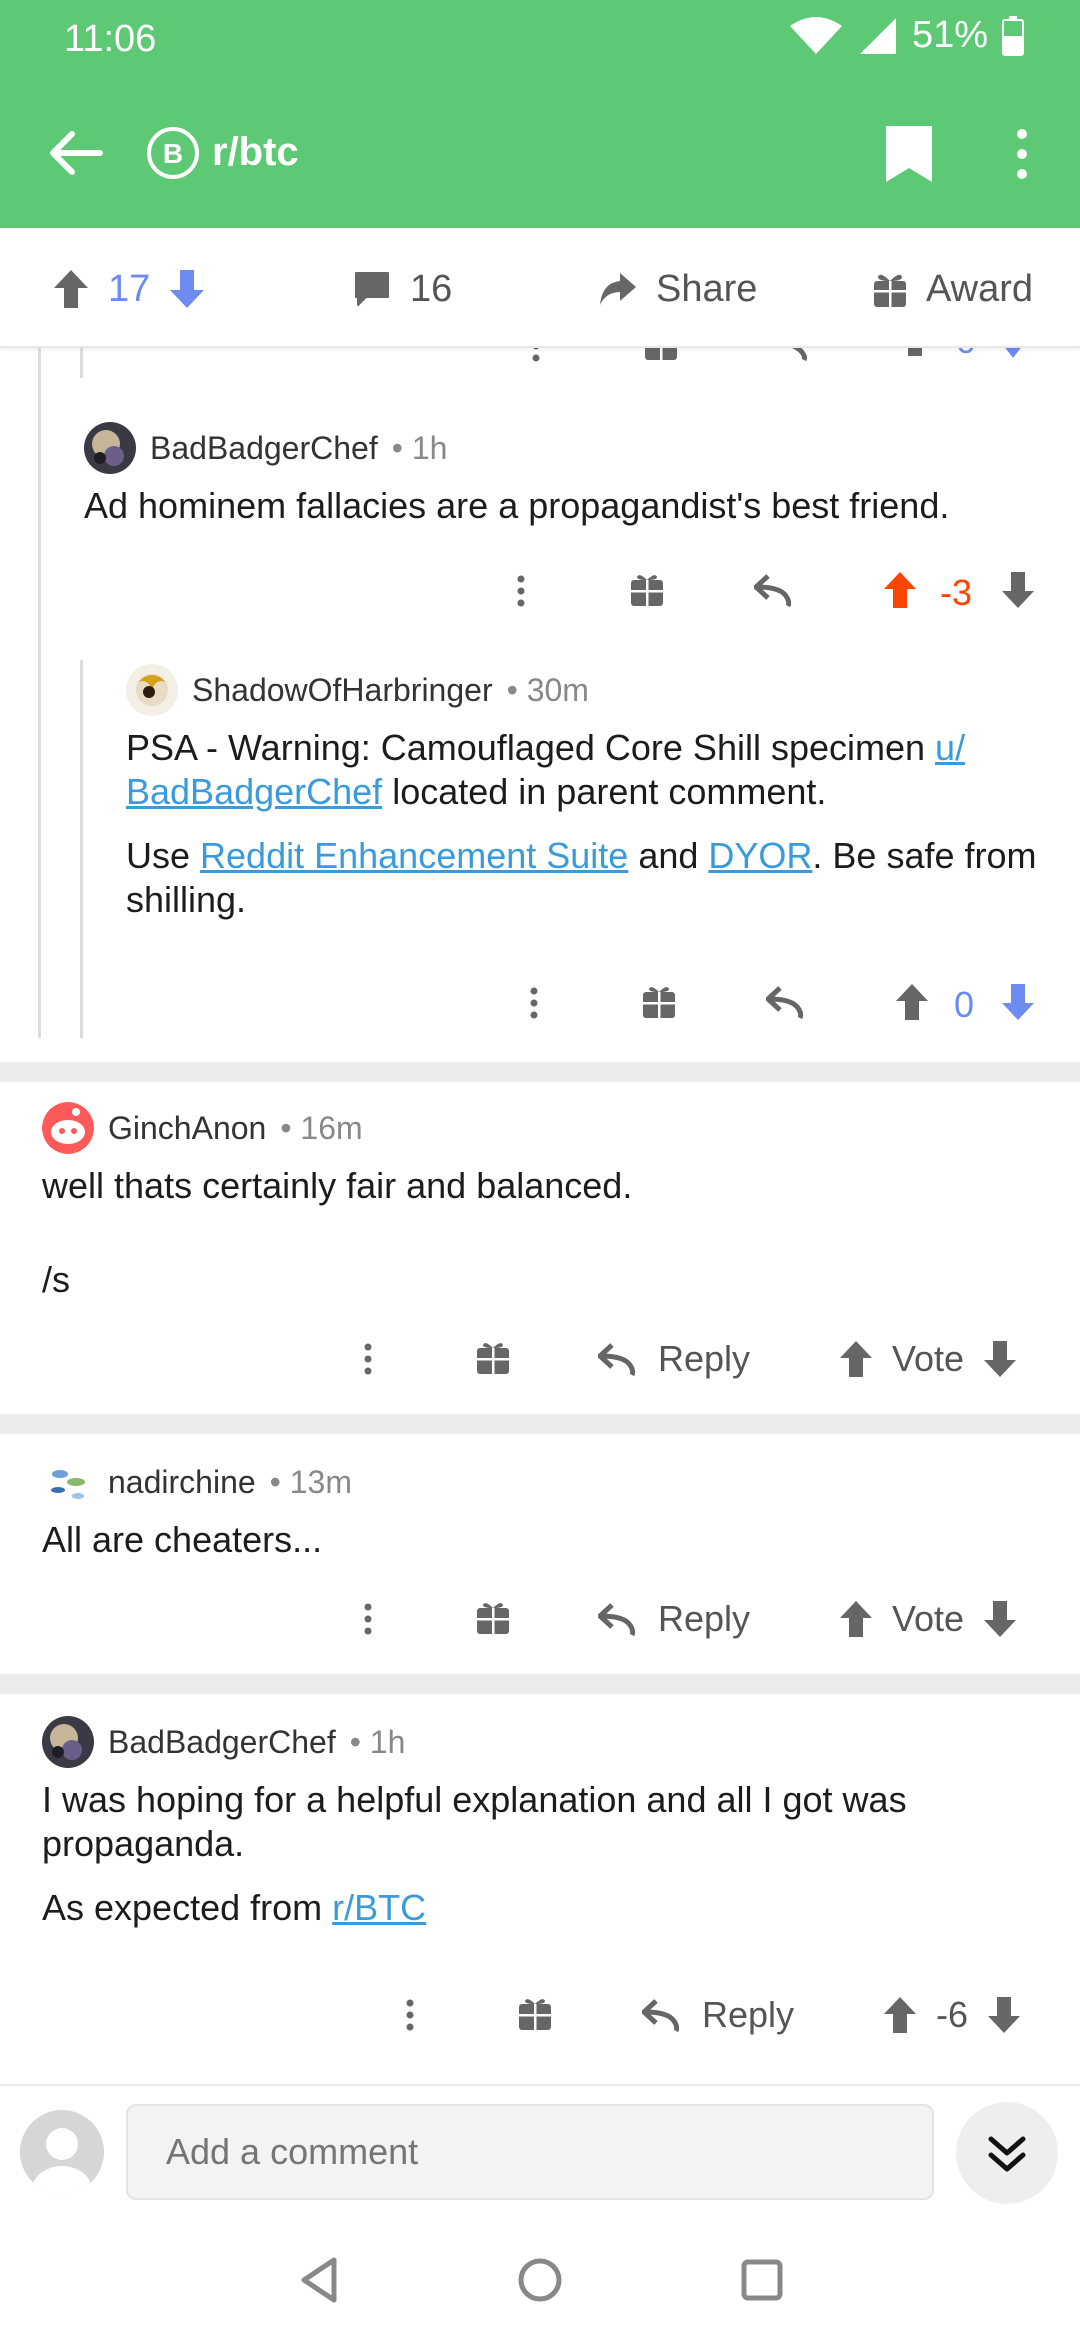  Describe the element at coordinates (75, 153) in the screenshot. I see `back-arrow-icon` at that location.